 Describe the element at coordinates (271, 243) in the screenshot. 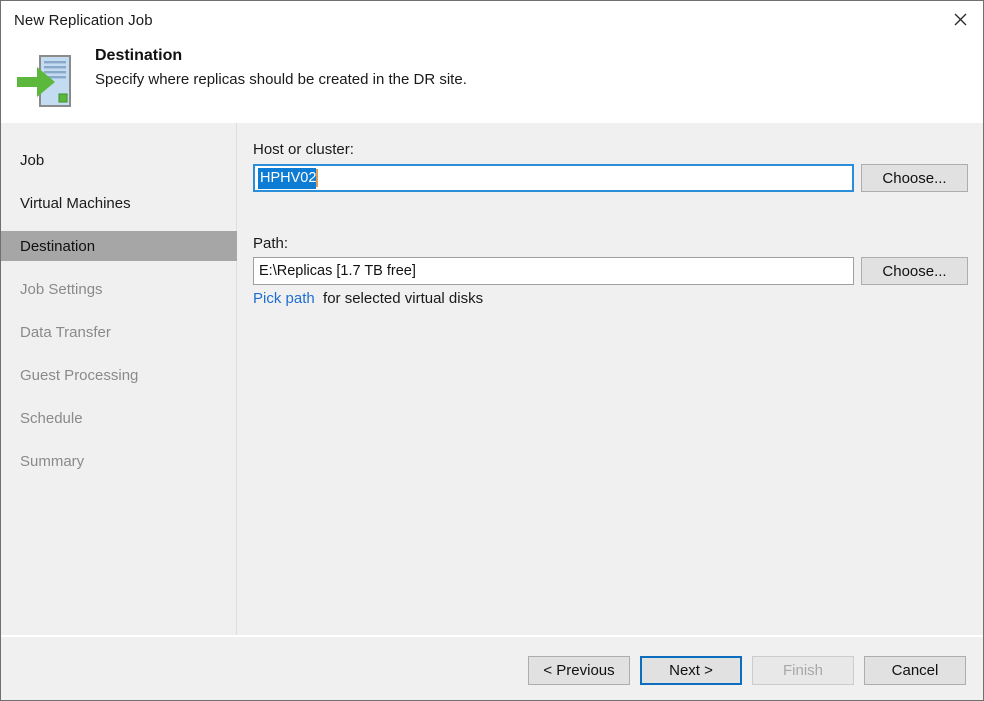

I see `path-label: Path:` at that location.